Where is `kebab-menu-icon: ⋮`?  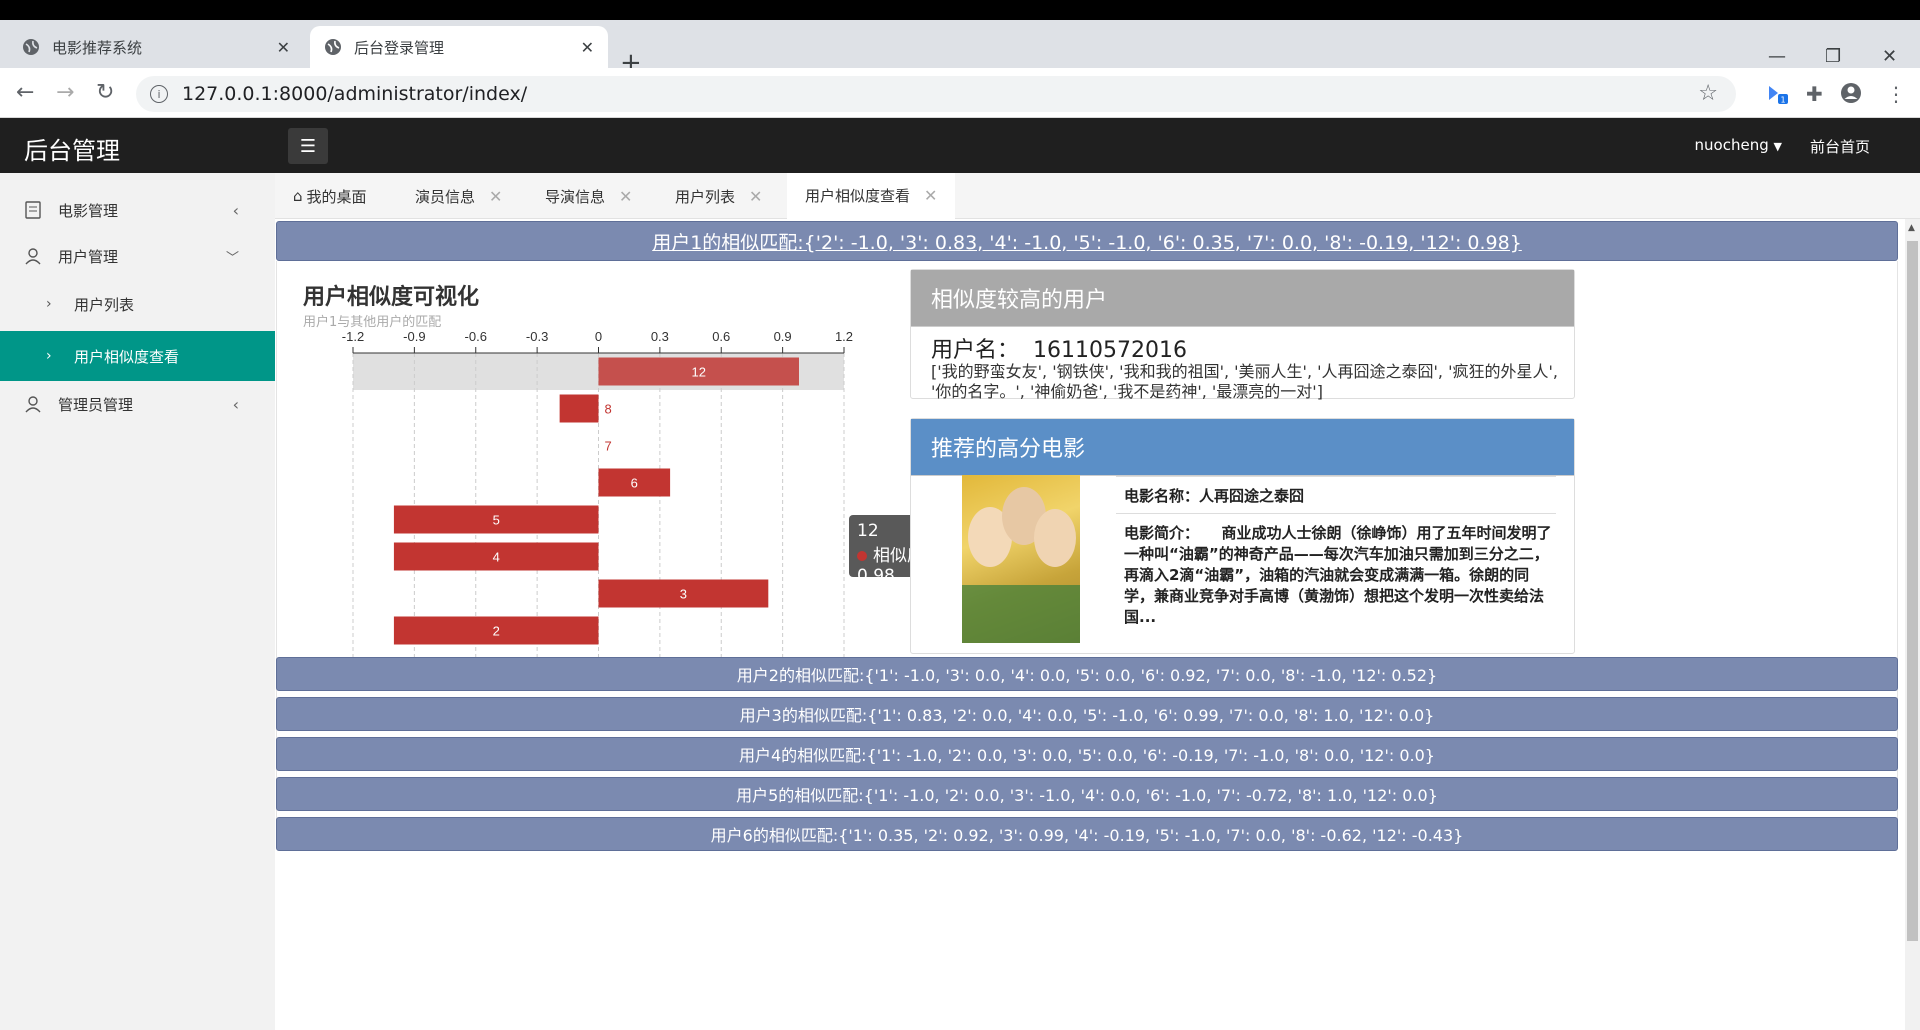
kebab-menu-icon: ⋮ is located at coordinates (1896, 94).